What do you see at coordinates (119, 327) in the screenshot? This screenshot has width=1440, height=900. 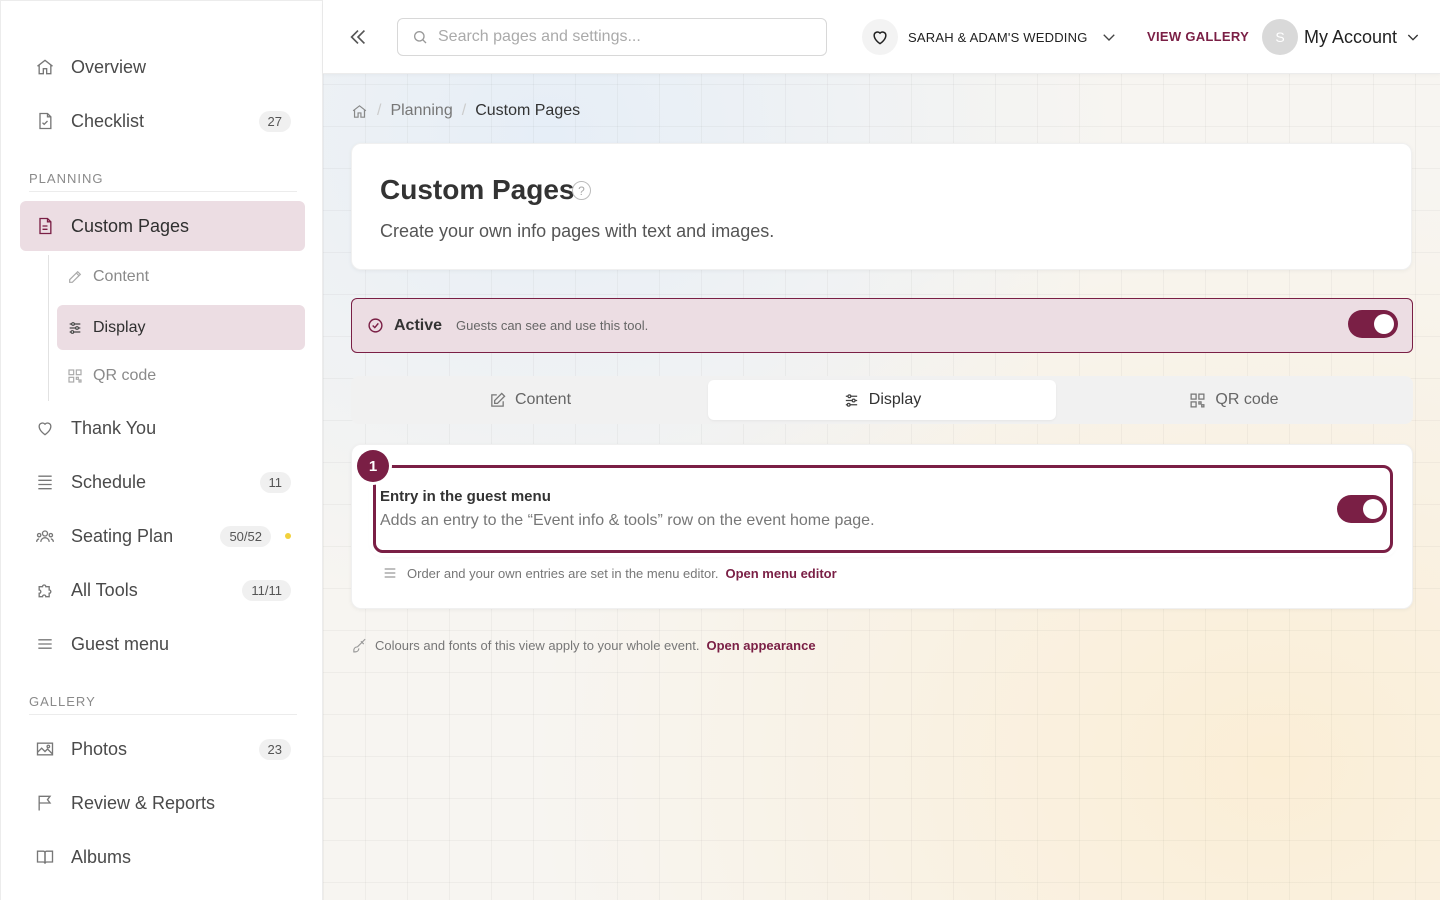 I see `sub-item-label: Display` at bounding box center [119, 327].